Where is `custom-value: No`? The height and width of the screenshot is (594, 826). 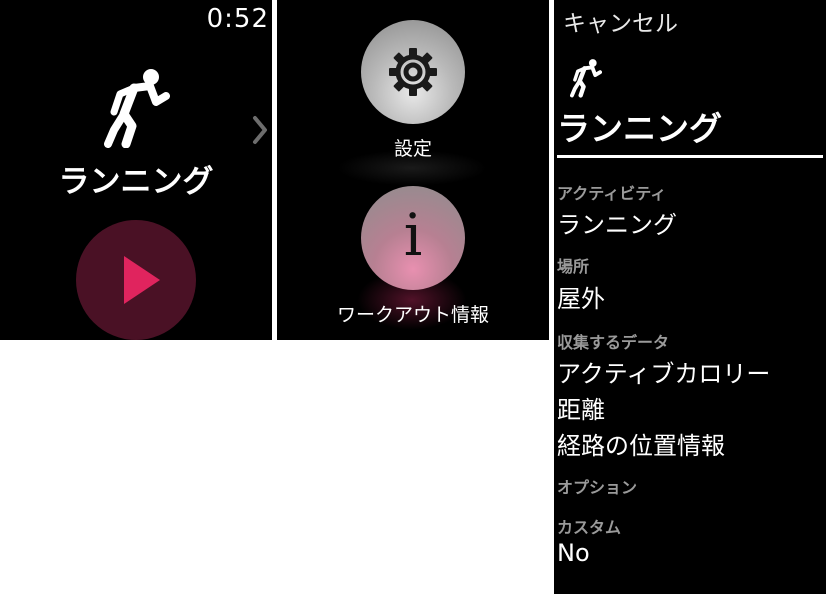 custom-value: No is located at coordinates (573, 553).